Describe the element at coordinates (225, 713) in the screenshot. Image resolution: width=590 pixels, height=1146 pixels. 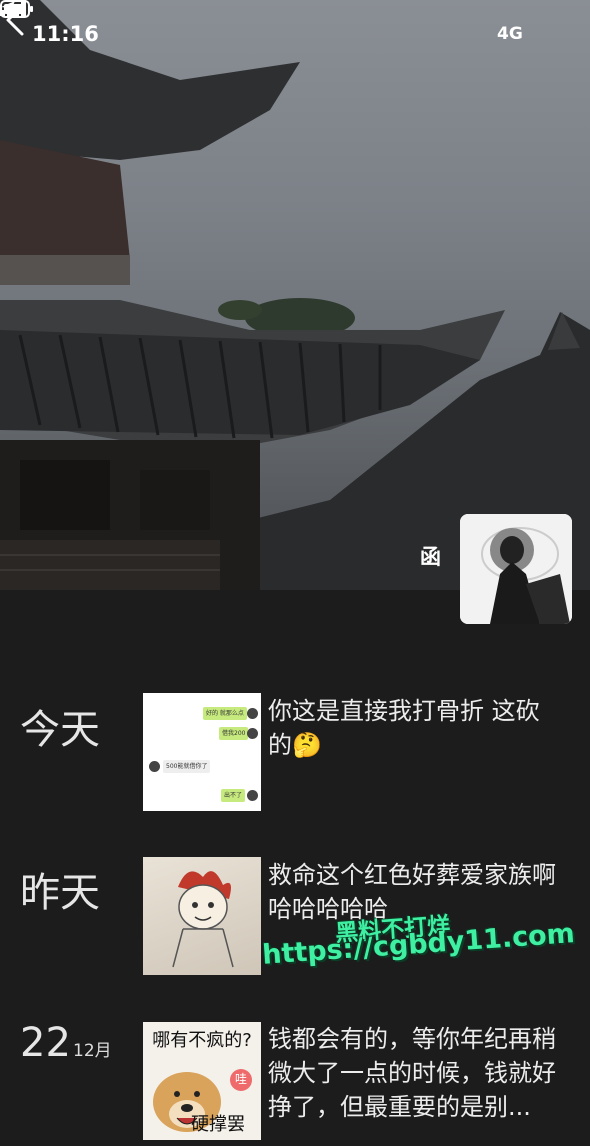
I see `chat-bubble: 好的 就那么点` at that location.